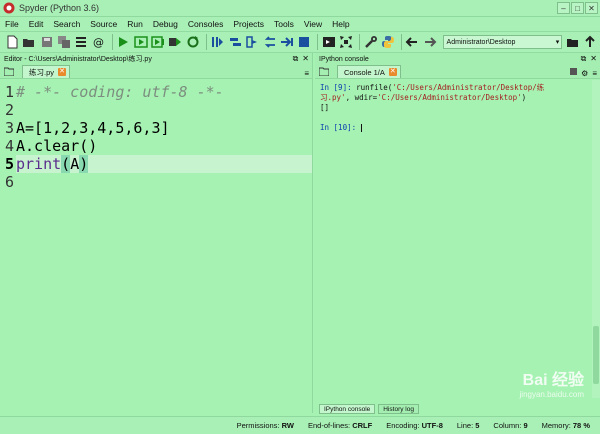 The width and height of the screenshot is (600, 434). I want to click on status-eol: End-of-lines: CRLF, so click(340, 425).